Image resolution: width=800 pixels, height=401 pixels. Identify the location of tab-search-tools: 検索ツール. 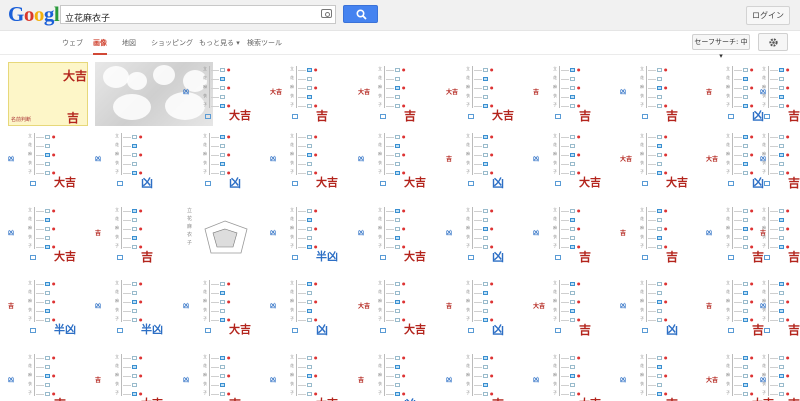
(264, 43).